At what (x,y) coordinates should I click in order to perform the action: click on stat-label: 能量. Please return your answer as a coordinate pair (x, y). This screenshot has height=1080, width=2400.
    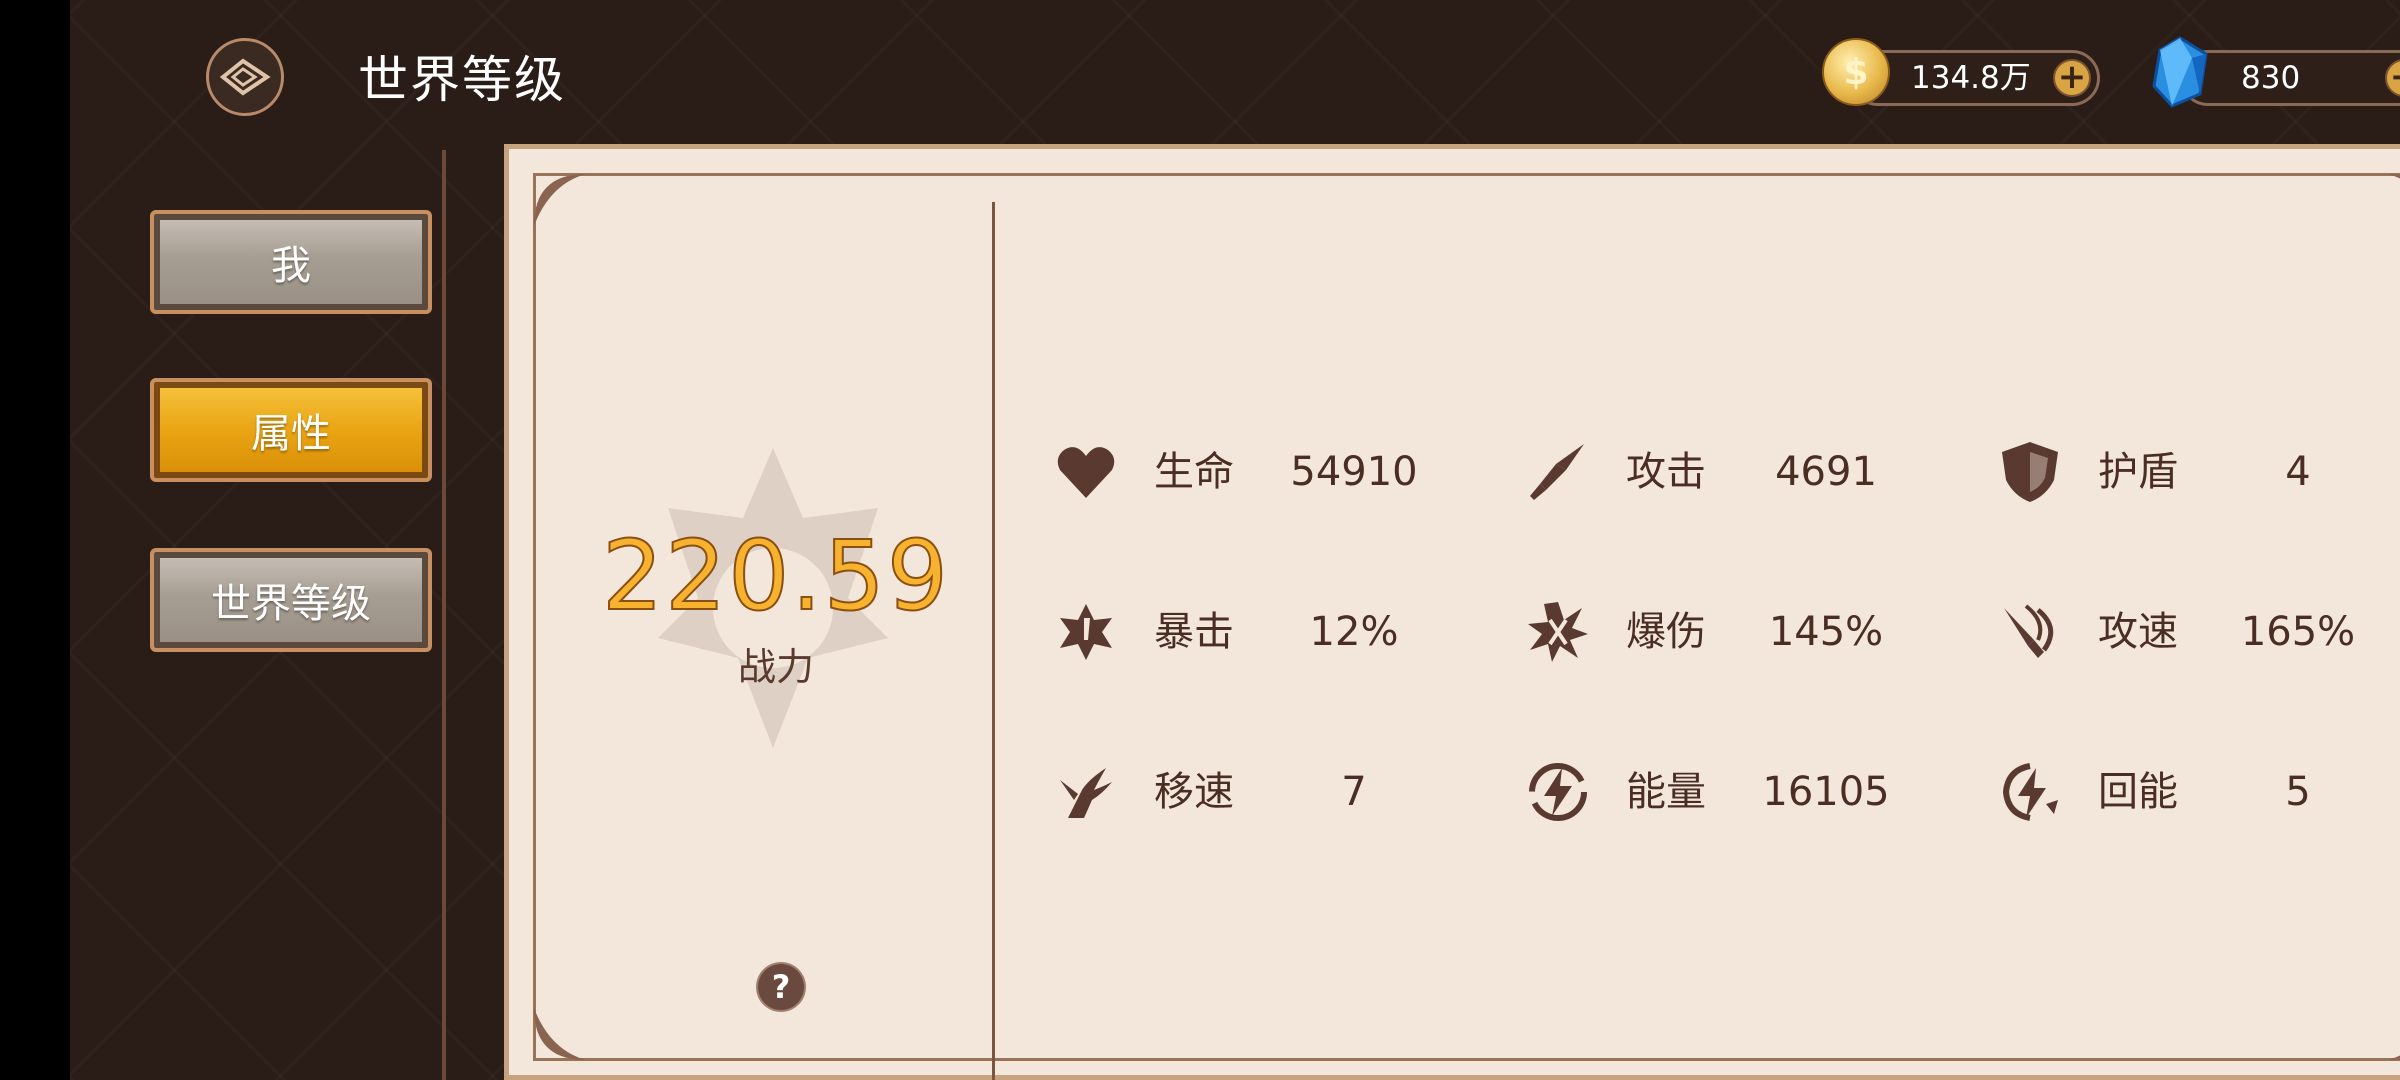
    Looking at the image, I should click on (1666, 792).